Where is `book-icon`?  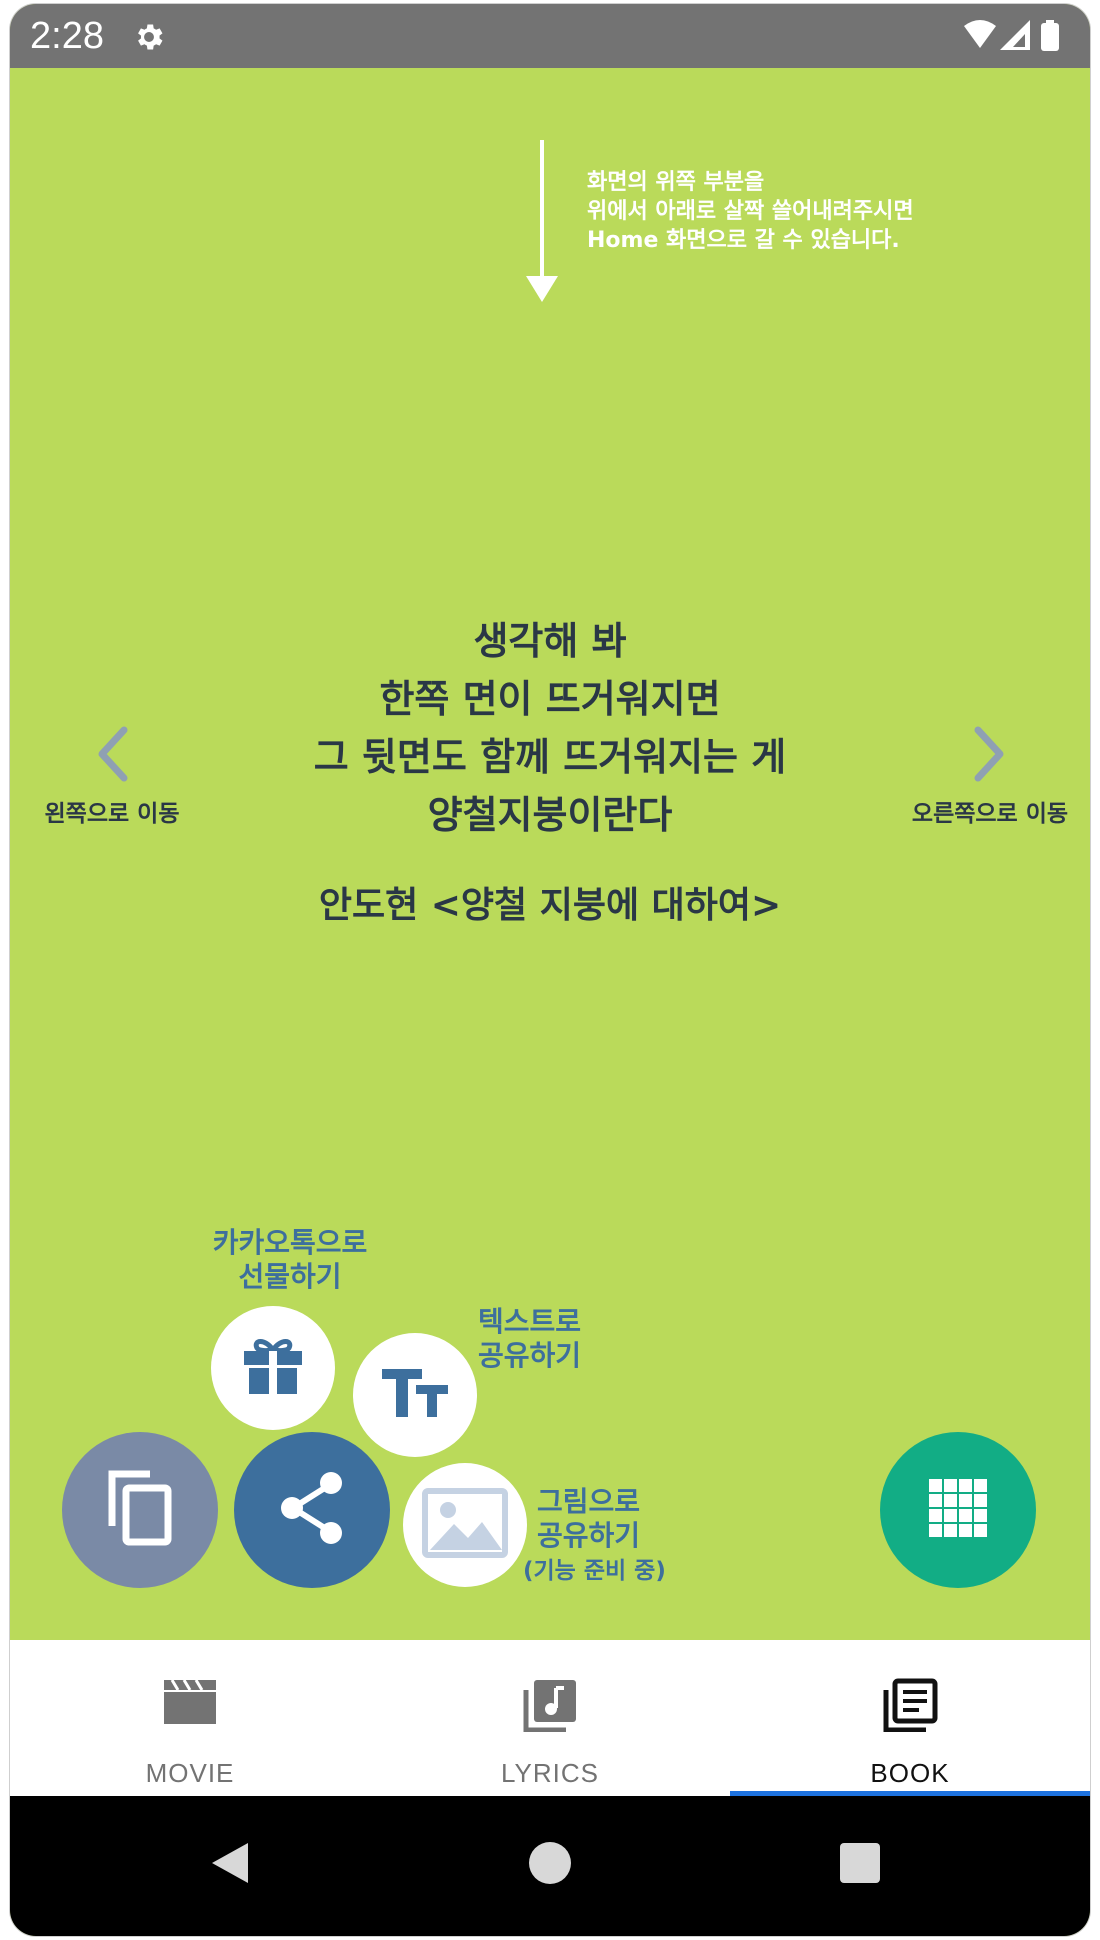
book-icon is located at coordinates (910, 1707).